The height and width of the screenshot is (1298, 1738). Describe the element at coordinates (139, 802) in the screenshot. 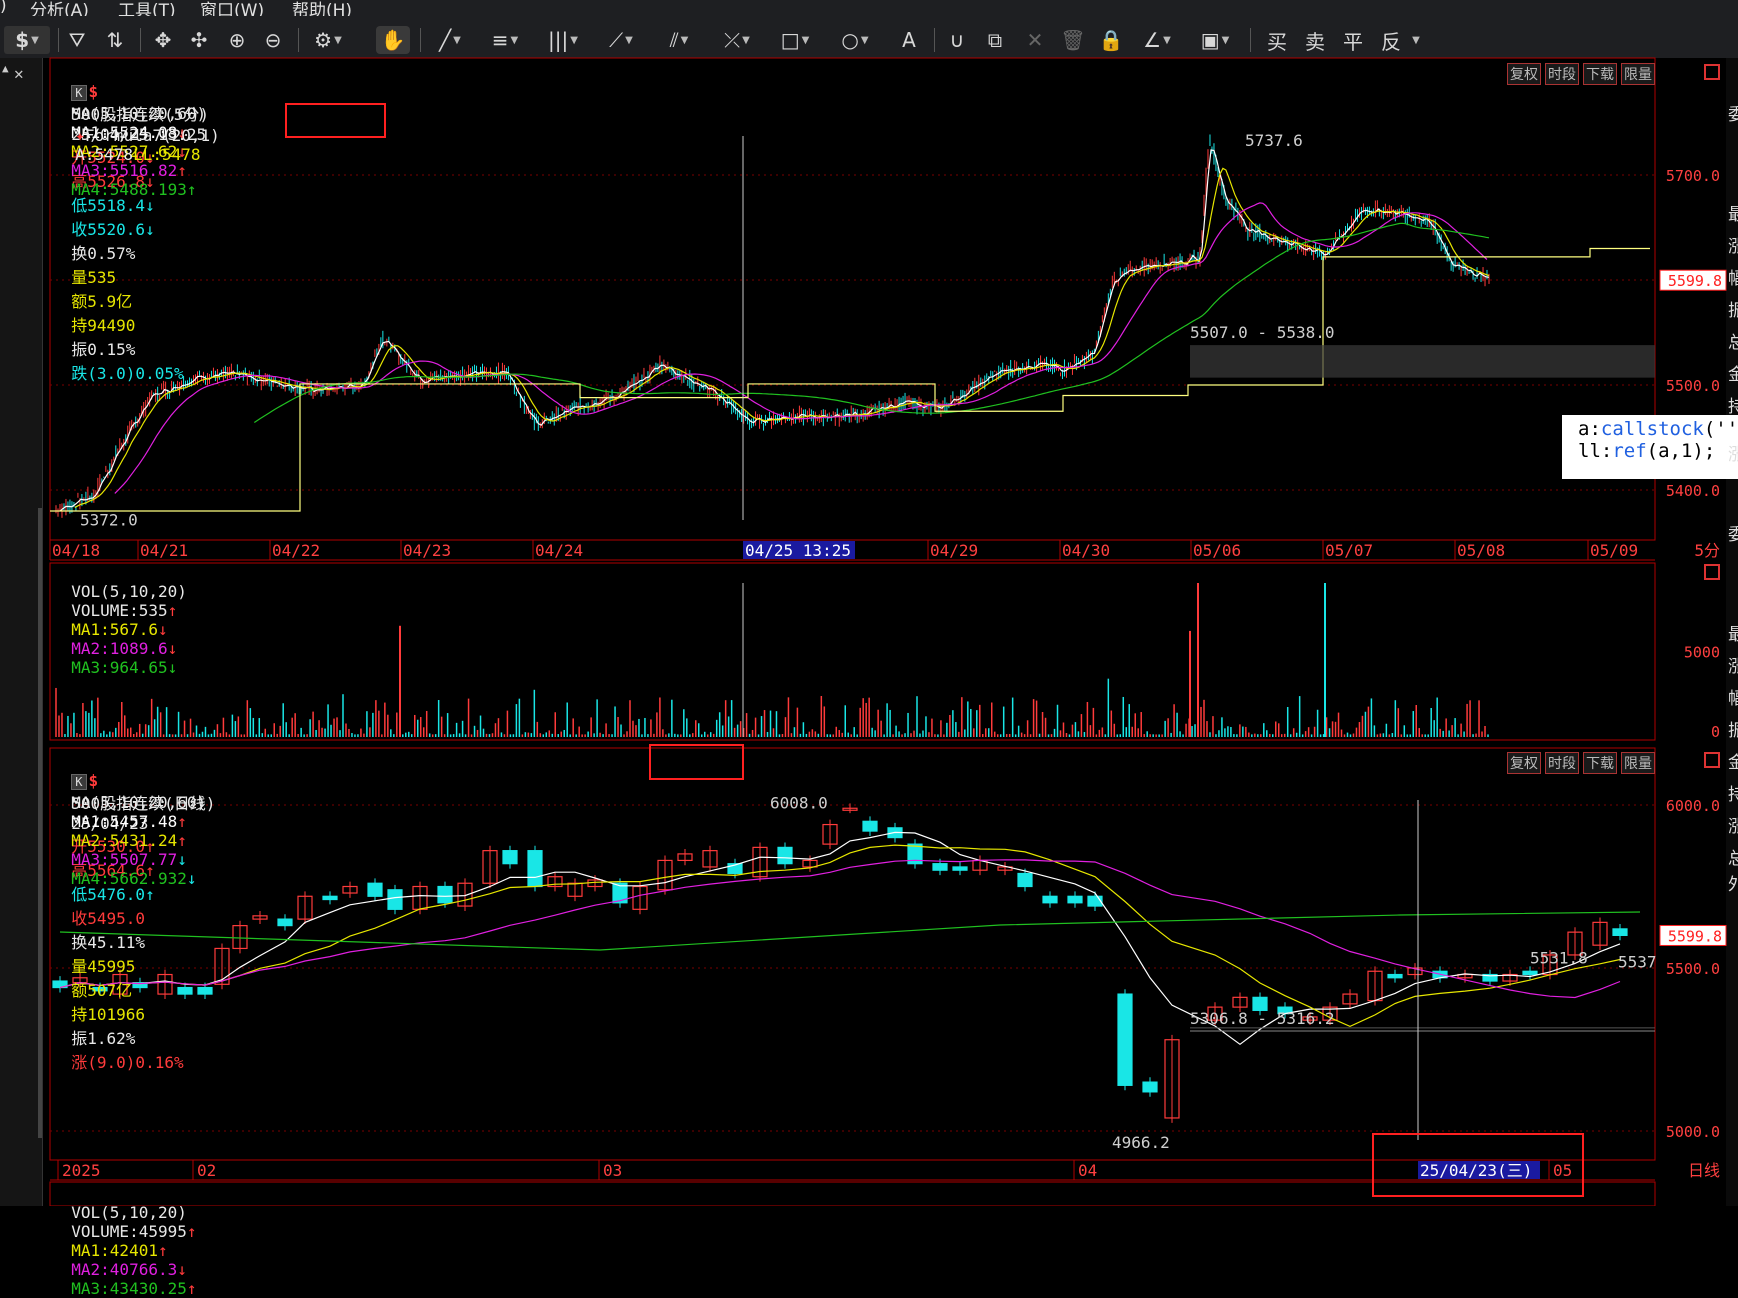

I see `daily-ma-params: MA(5,10,20,60)` at that location.